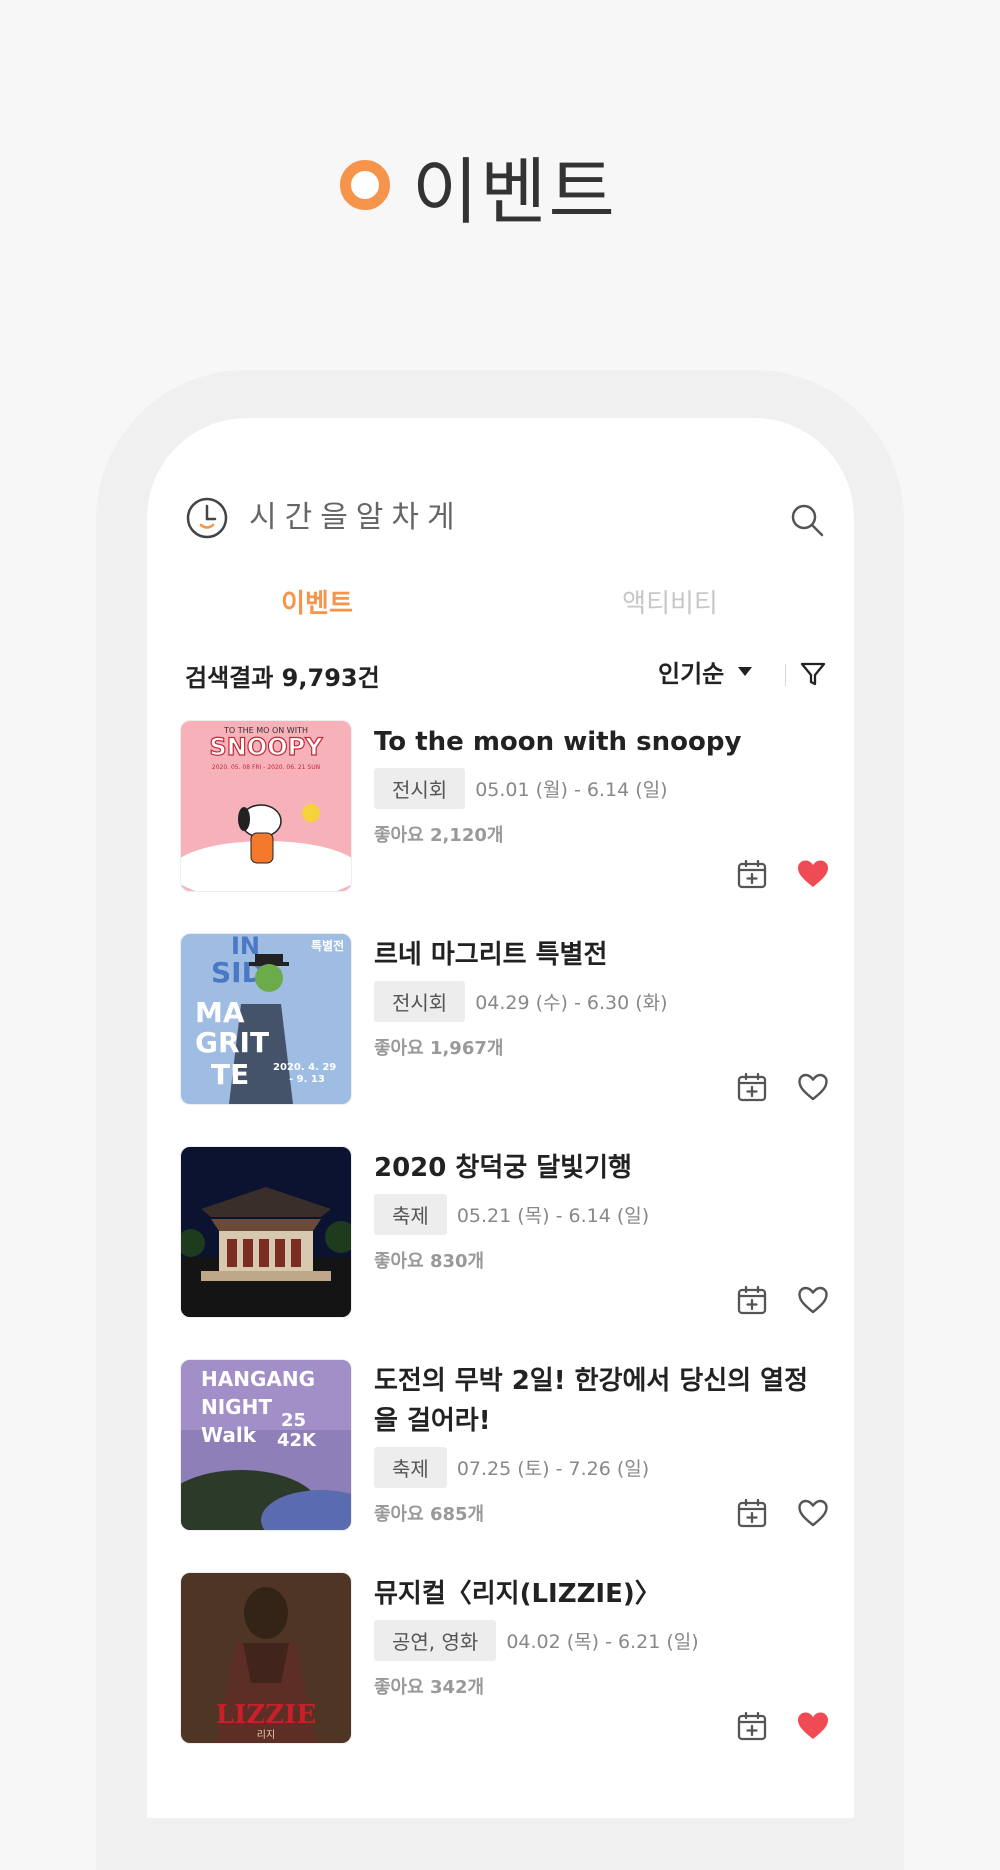 This screenshot has height=1870, width=1000. I want to click on like-count: 좋아요 1,967개, so click(439, 1048).